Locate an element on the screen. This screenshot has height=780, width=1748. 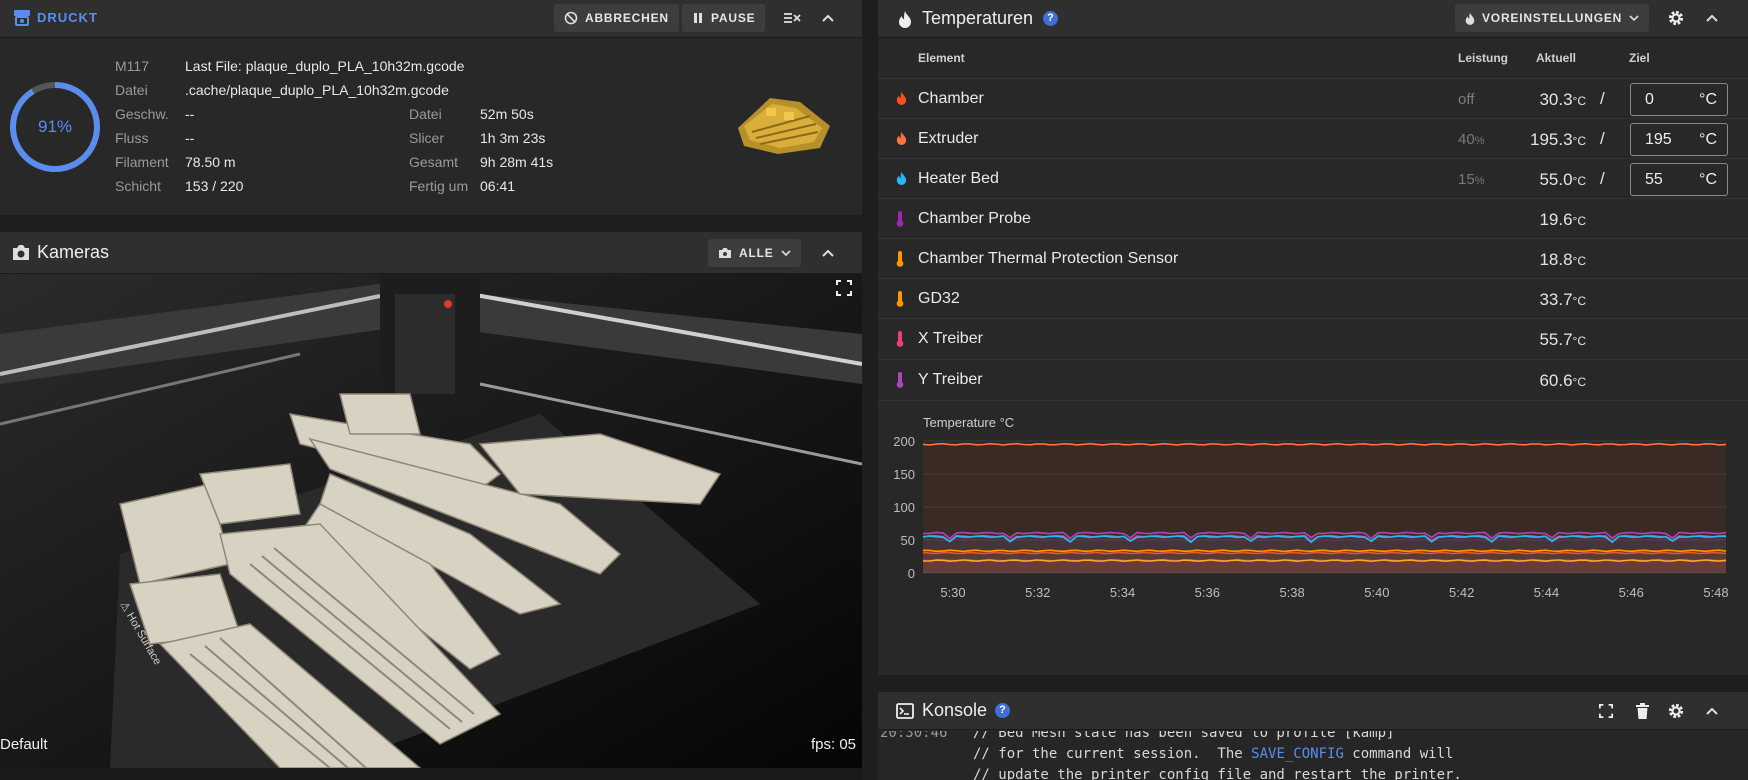
console-title: Konsole is located at coordinates (955, 710).